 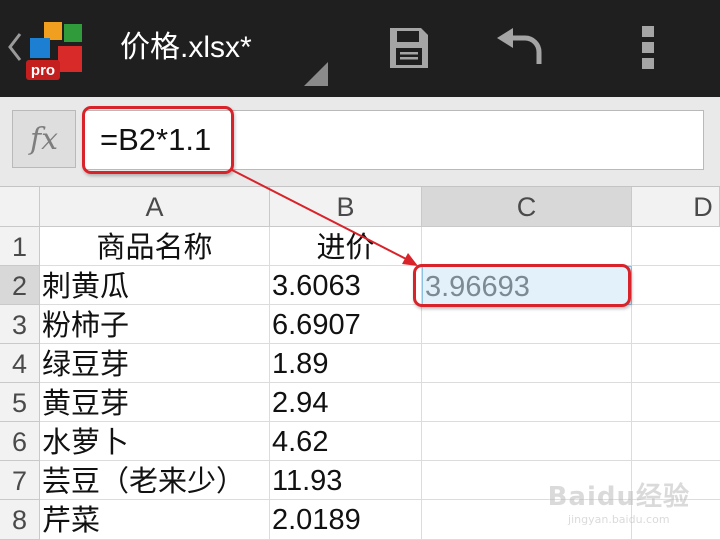 What do you see at coordinates (20, 363) in the screenshot?
I see `row-header-4: 4` at bounding box center [20, 363].